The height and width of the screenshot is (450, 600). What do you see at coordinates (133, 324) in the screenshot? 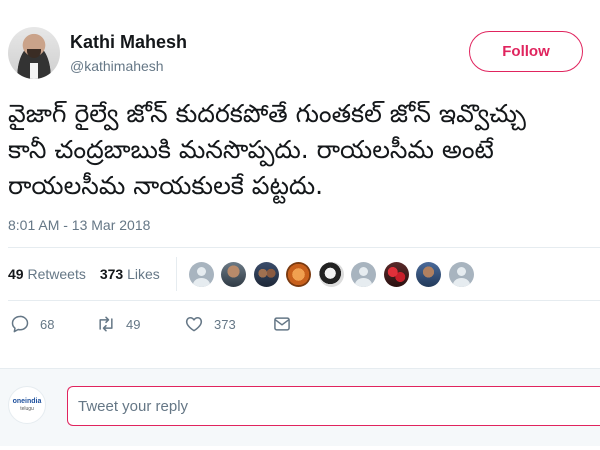
I see `retweet-count: 49` at bounding box center [133, 324].